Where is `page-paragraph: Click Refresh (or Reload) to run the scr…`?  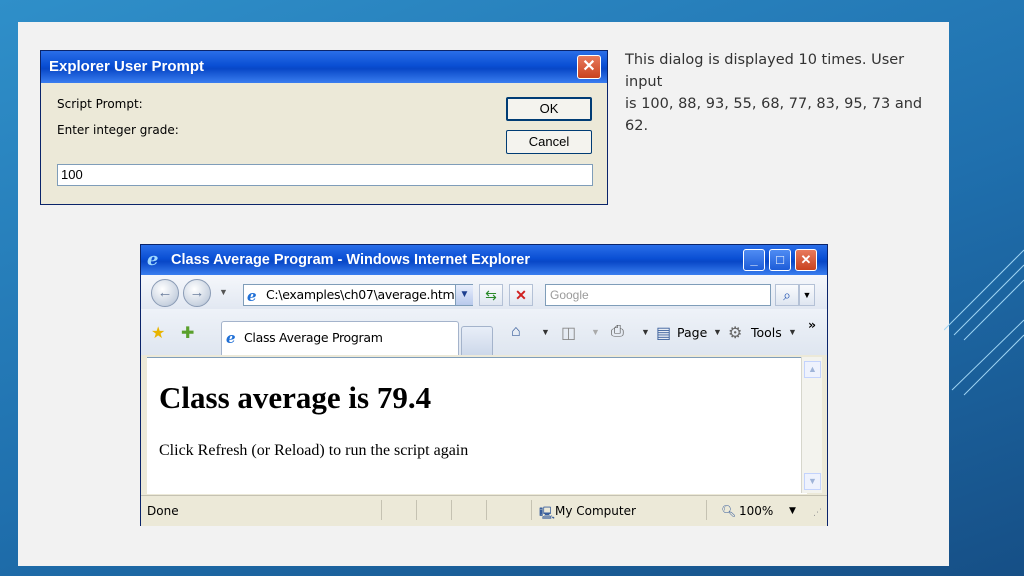 page-paragraph: Click Refresh (or Reload) to run the scr… is located at coordinates (314, 450).